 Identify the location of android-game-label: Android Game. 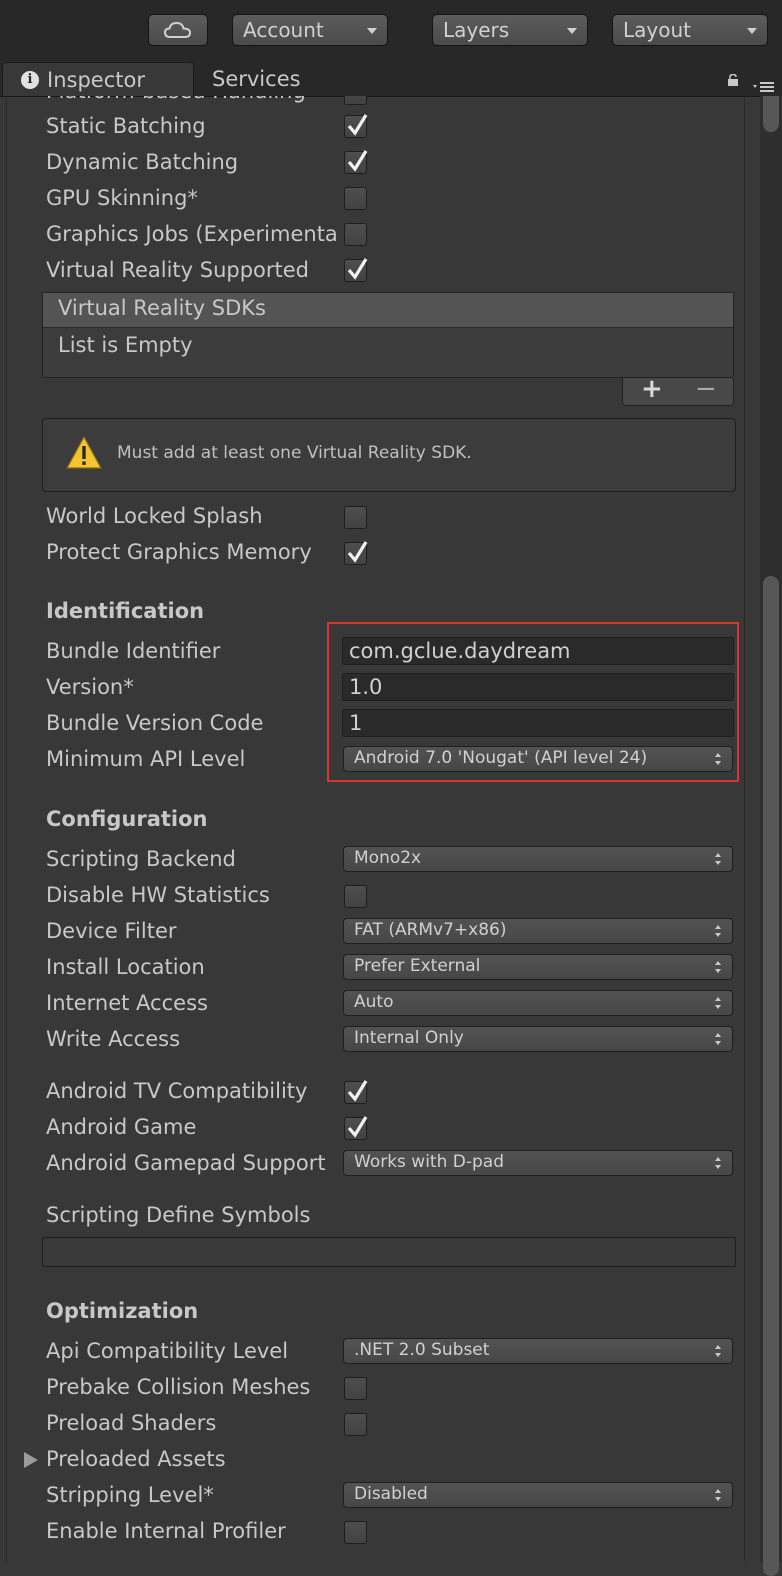
(121, 1127).